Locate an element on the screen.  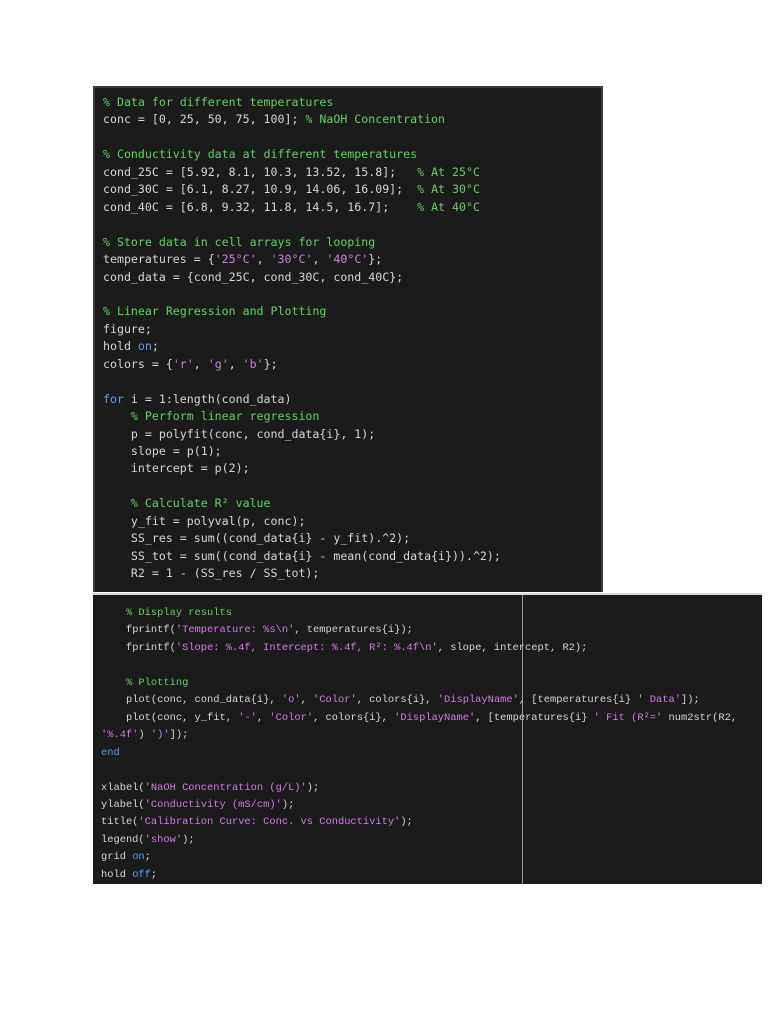
code-text: y_fit = polyval(p, conc); is located at coordinates (204, 520).